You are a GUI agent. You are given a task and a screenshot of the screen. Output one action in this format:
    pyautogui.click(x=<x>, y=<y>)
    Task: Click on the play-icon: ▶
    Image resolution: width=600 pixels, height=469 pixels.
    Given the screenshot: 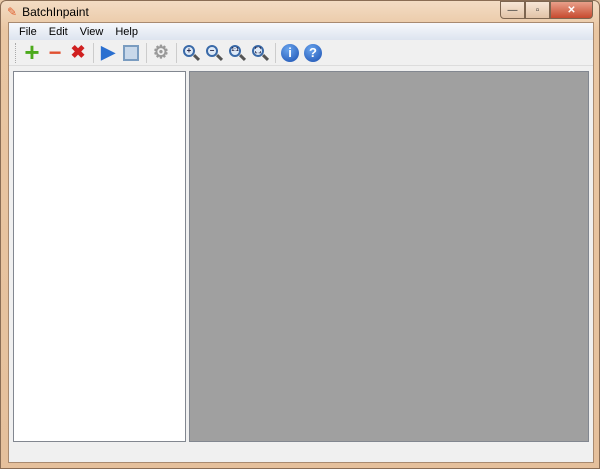 What is the action you would take?
    pyautogui.click(x=108, y=52)
    